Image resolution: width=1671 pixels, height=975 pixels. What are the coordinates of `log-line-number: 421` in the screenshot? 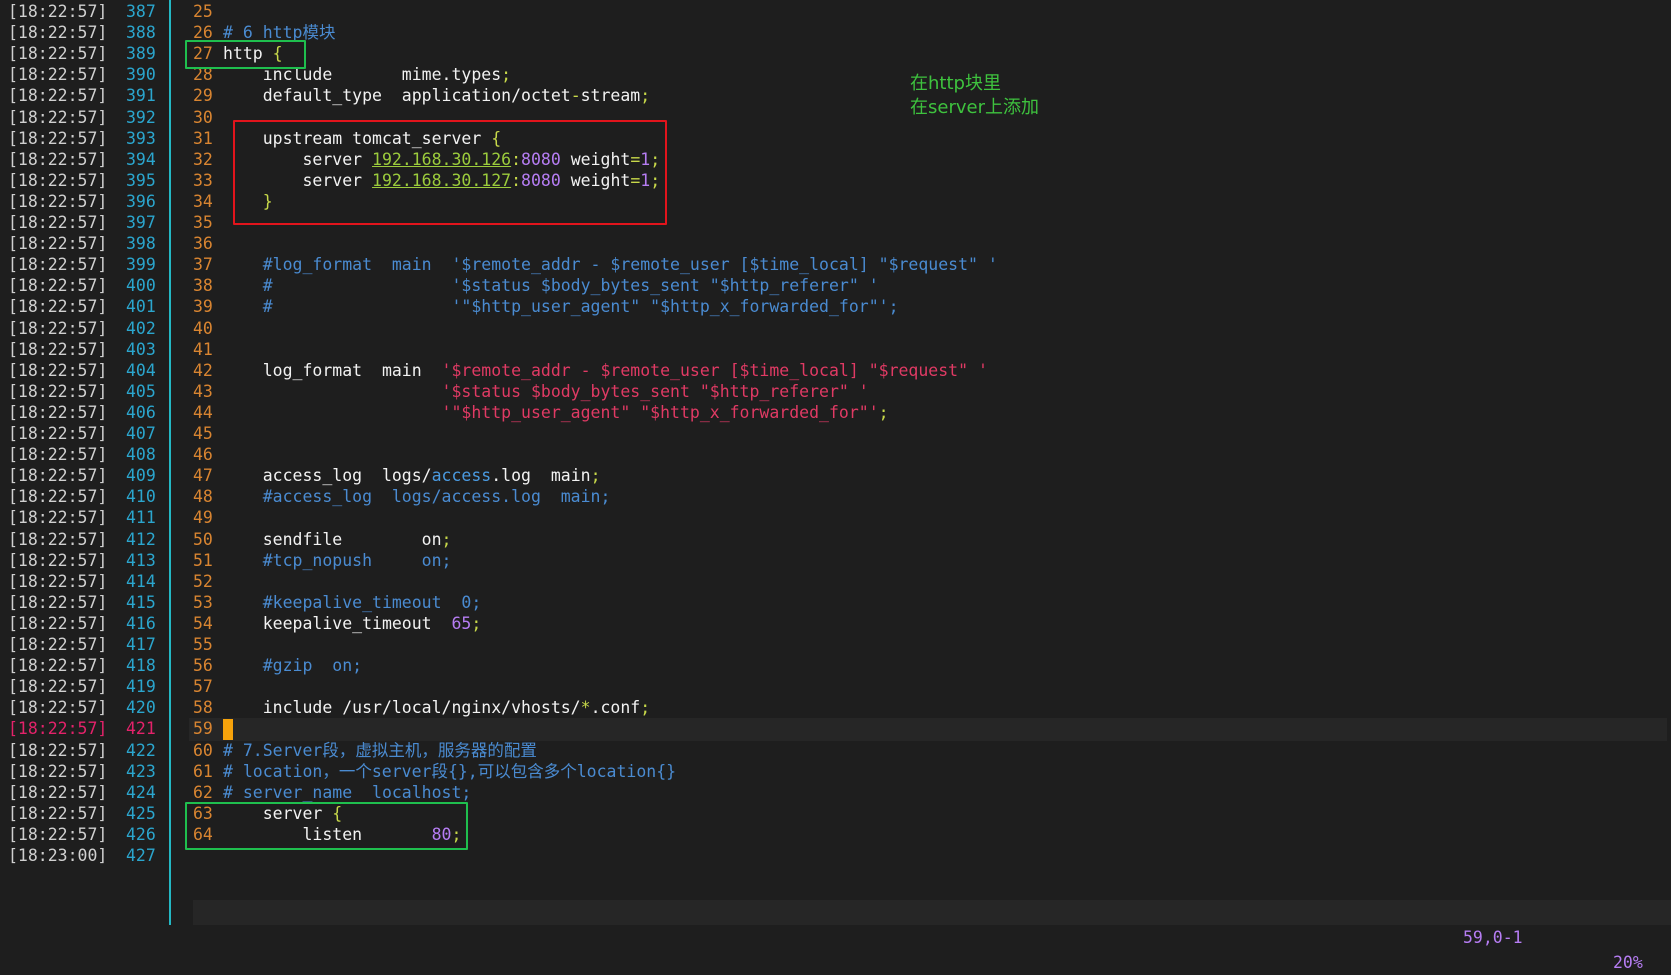 It's located at (141, 729).